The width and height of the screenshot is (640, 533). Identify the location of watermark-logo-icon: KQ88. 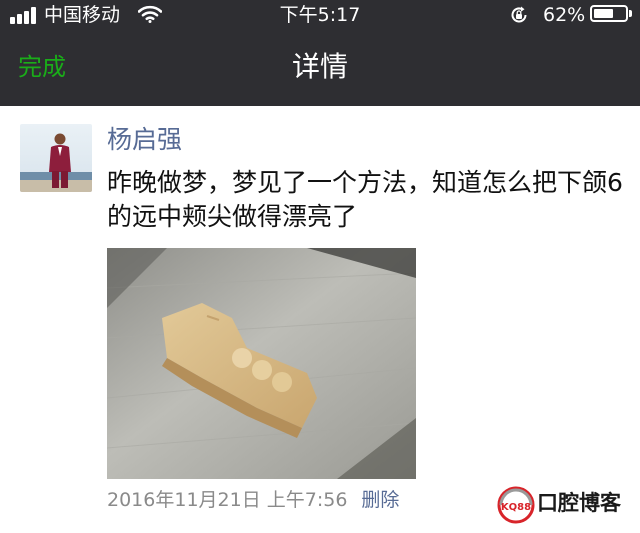
(516, 507).